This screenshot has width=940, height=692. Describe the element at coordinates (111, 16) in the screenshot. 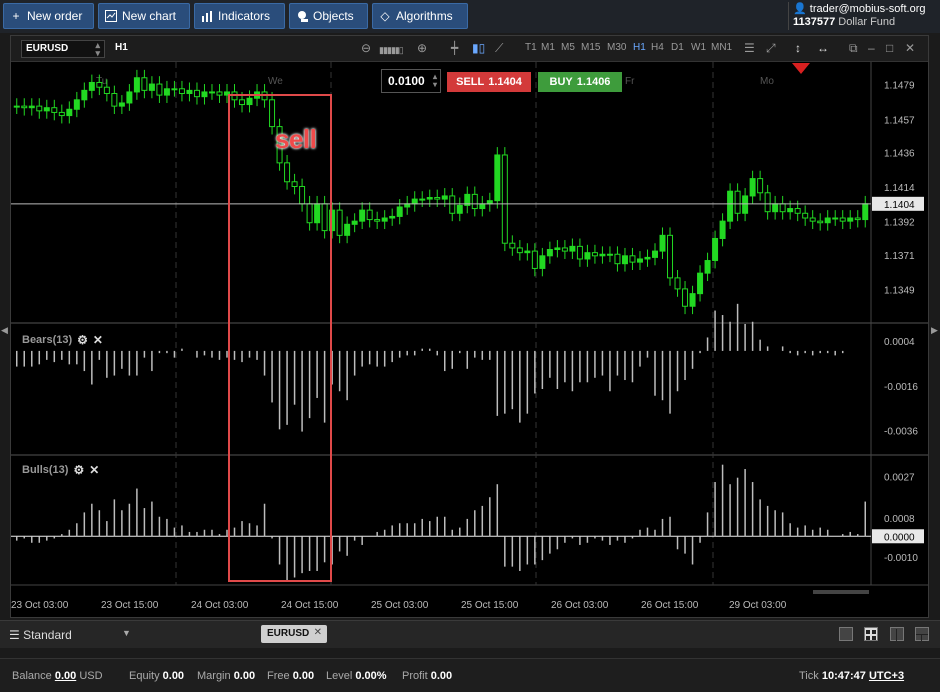

I see `chart-window-icon` at that location.